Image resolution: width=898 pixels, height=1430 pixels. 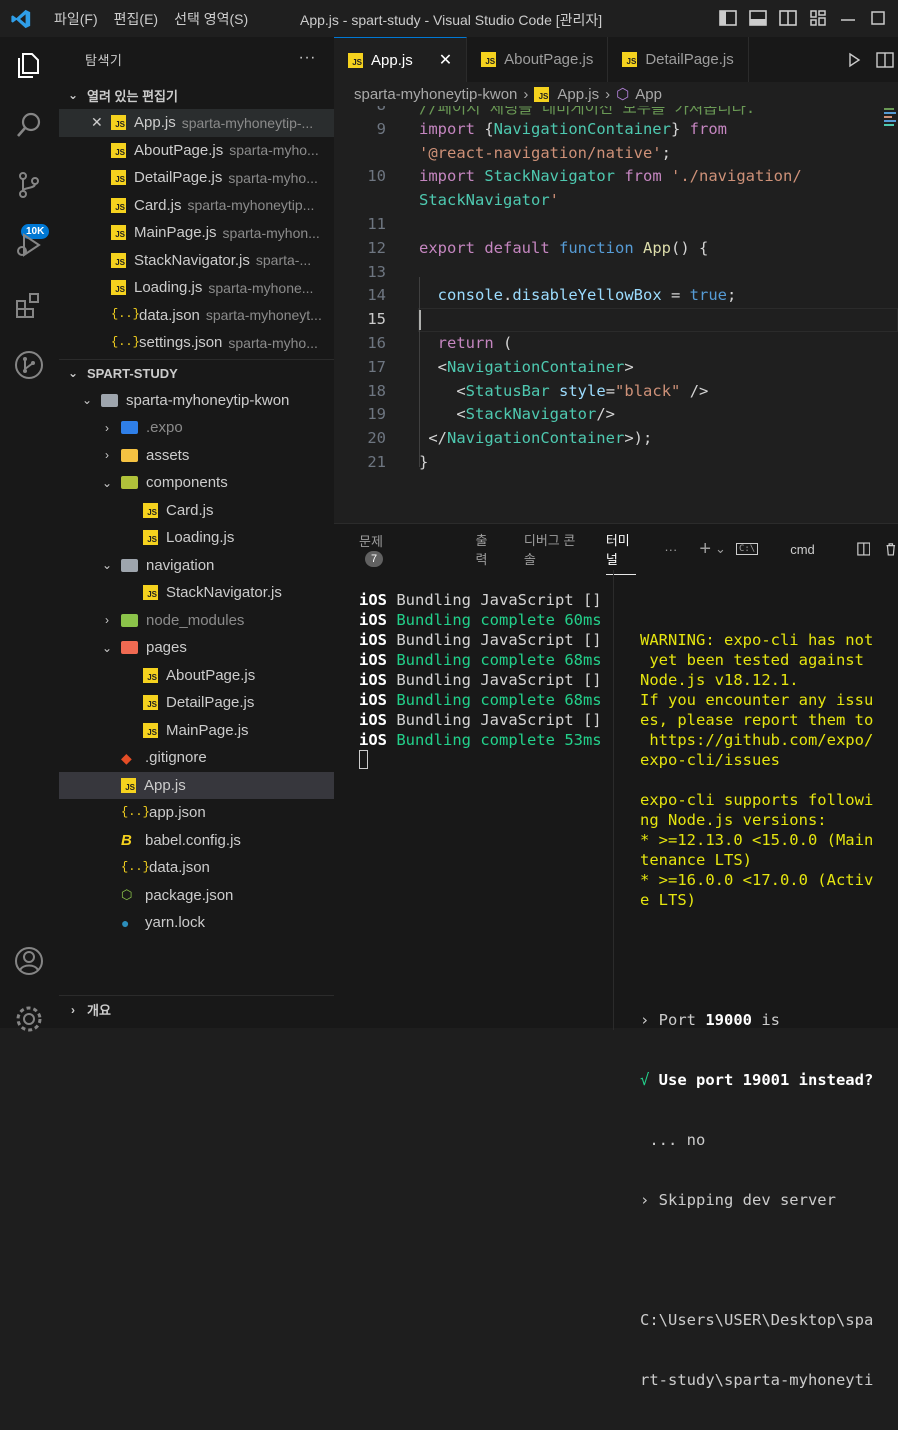 I want to click on split-terminal-icon, so click(x=864, y=549).